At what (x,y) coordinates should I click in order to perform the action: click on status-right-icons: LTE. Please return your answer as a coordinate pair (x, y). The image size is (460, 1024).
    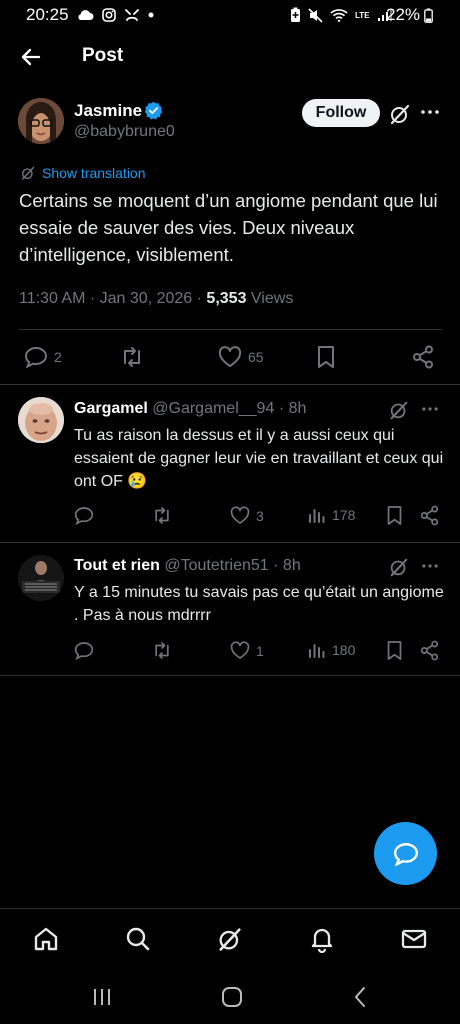
    Looking at the image, I should click on (341, 15).